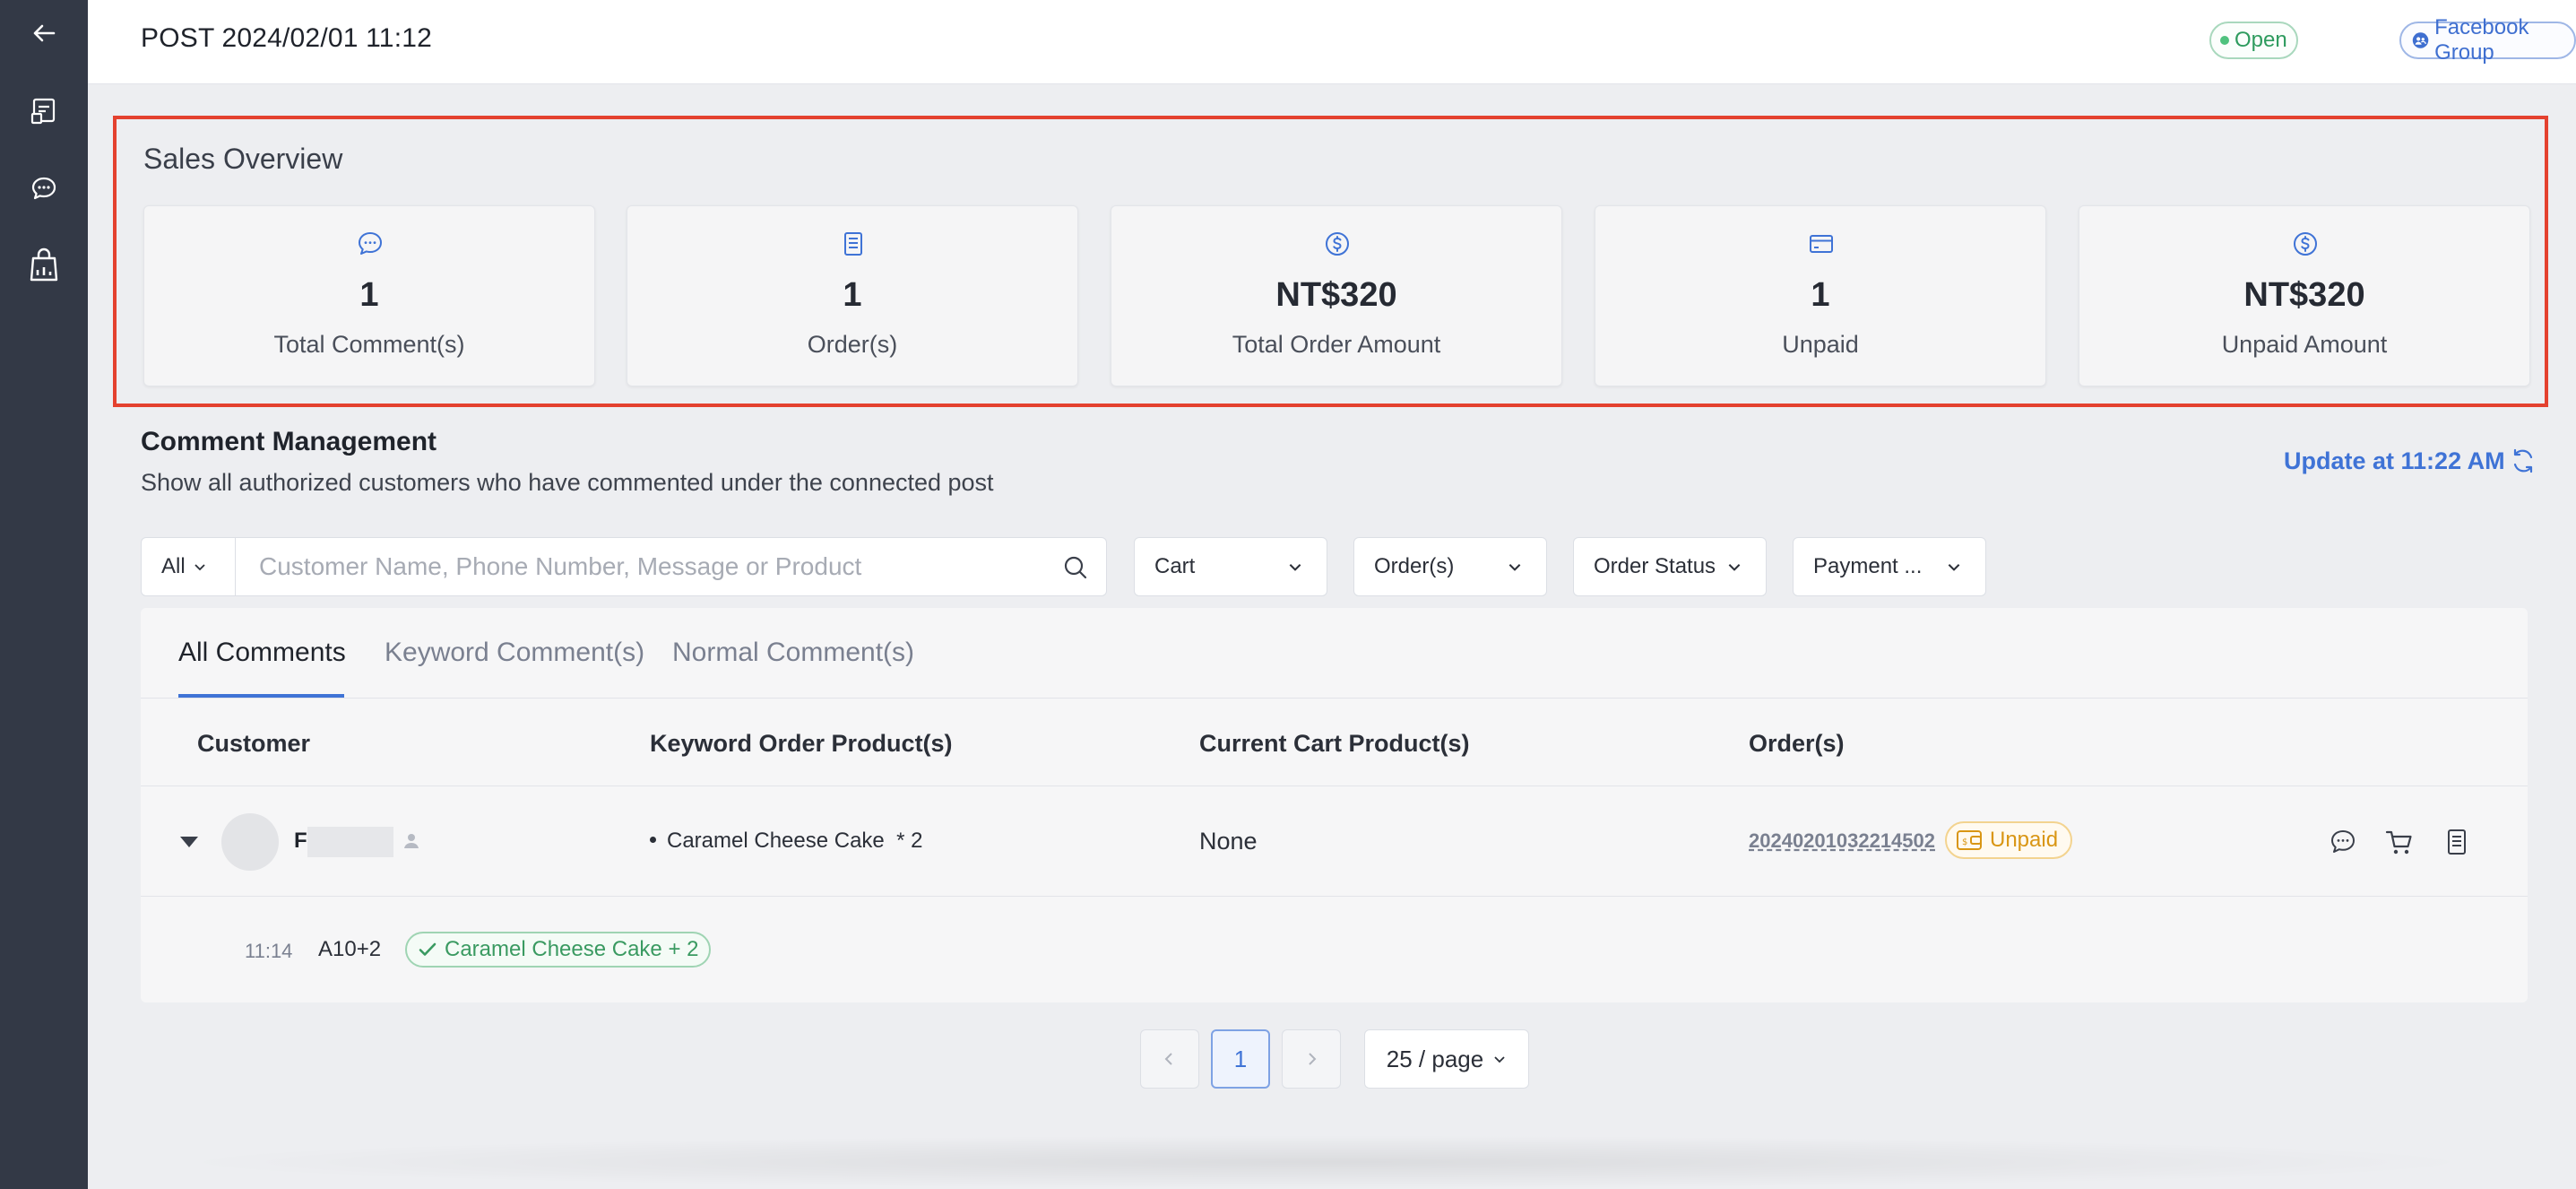  Describe the element at coordinates (1175, 566) in the screenshot. I see `dropdown-label: Cart` at that location.